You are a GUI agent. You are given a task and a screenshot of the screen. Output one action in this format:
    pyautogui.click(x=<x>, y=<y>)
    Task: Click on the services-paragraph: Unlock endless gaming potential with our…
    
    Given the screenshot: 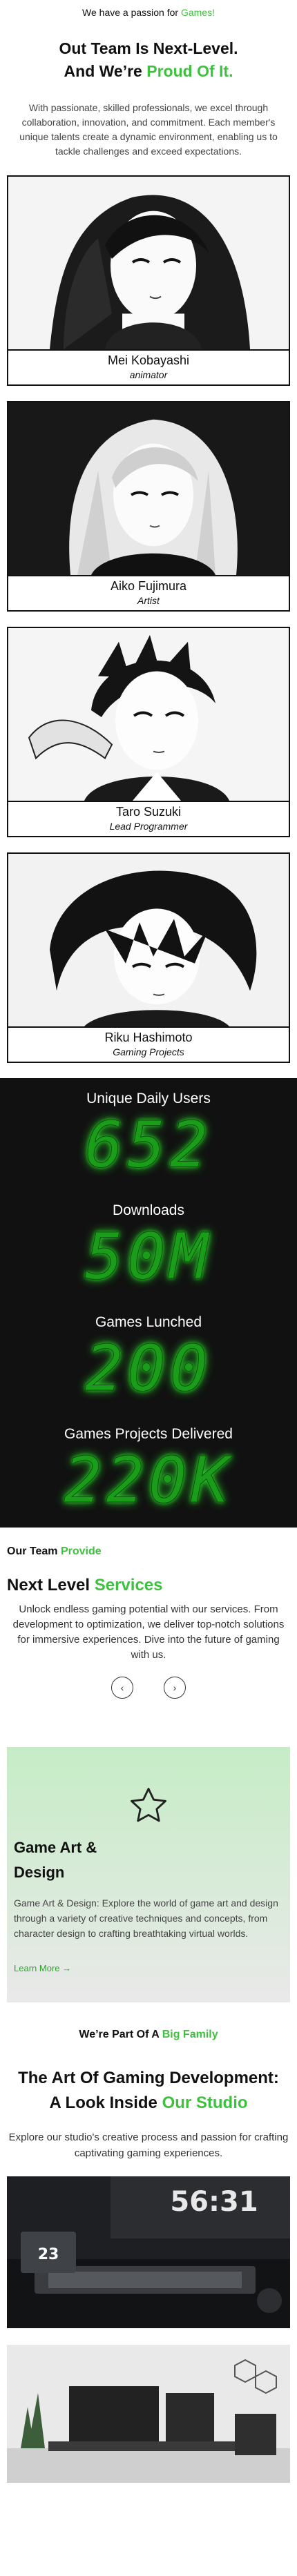 What is the action you would take?
    pyautogui.click(x=148, y=1632)
    